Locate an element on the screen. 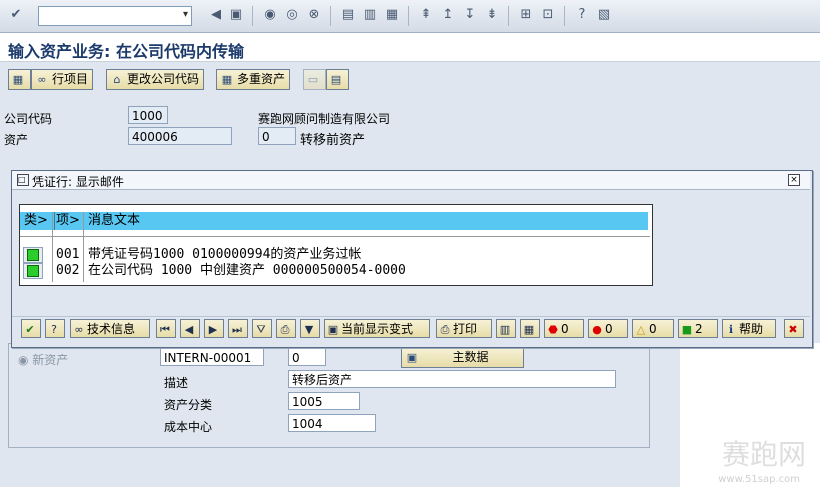 The image size is (820, 487). change-company-code-button: ⌂ 更改公司代码 is located at coordinates (155, 79).